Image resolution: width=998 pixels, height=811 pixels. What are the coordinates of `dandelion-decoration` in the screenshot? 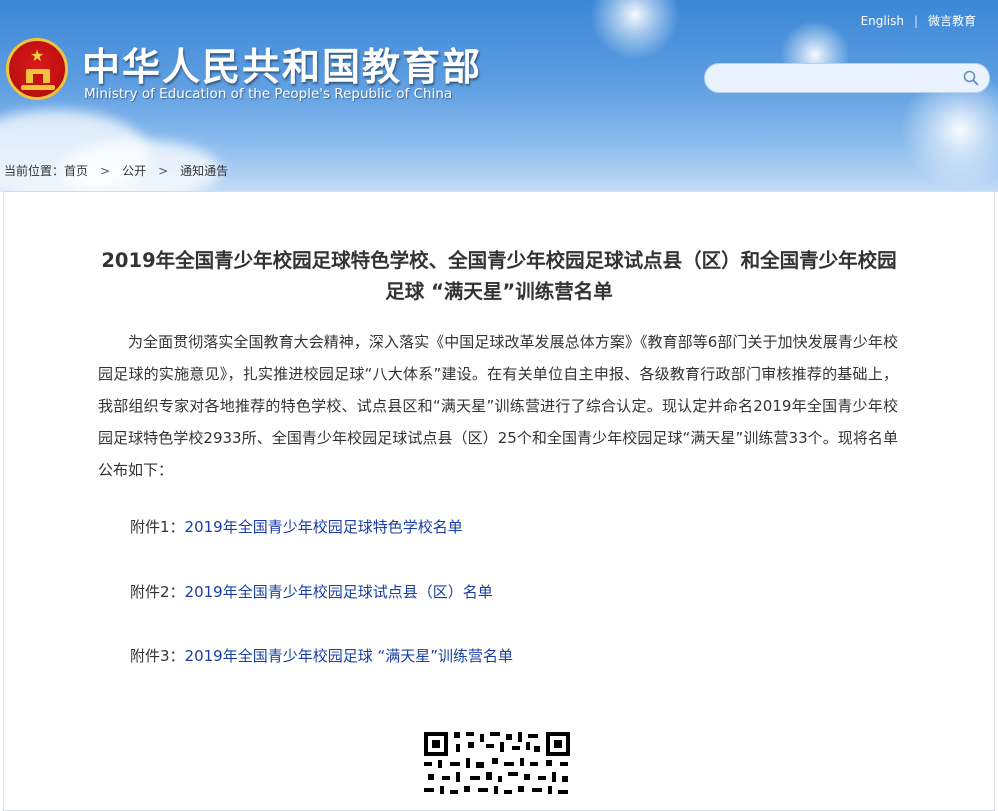 It's located at (635, 30).